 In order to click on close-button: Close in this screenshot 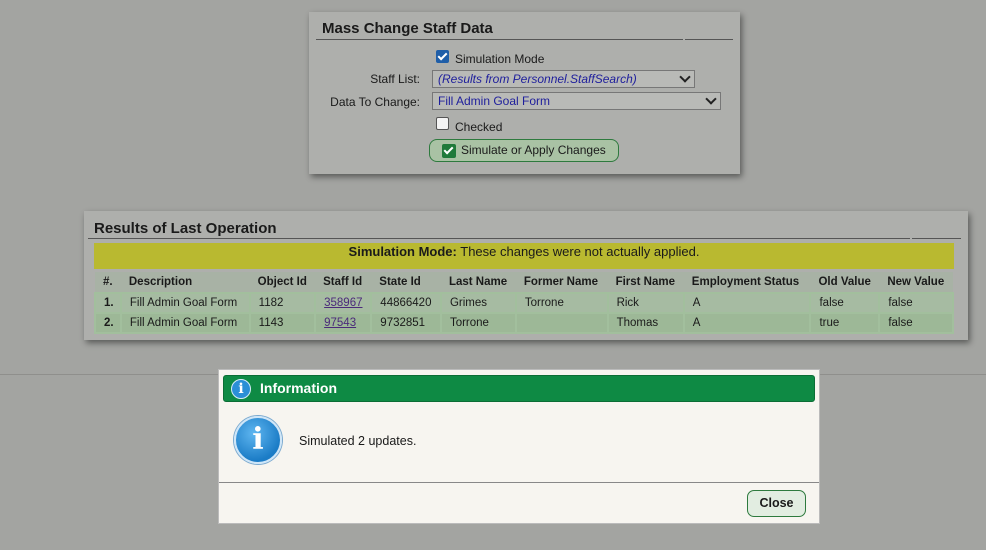, I will do `click(776, 503)`.